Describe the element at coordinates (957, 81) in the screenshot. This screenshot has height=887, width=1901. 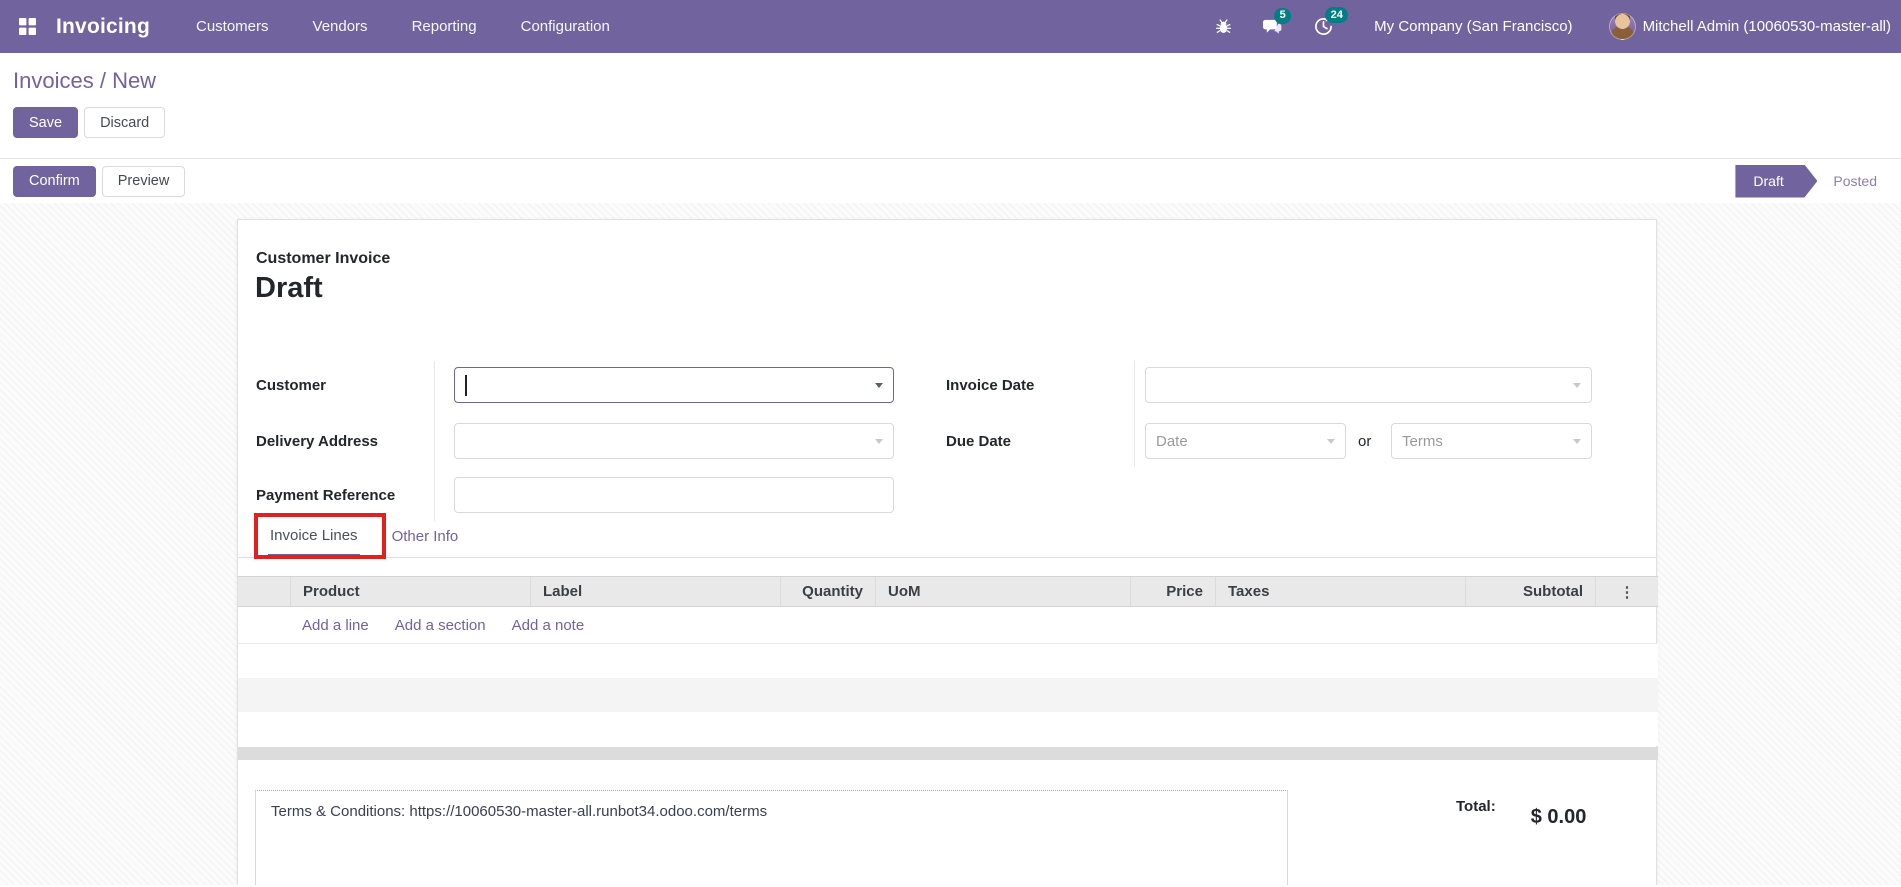
I see `breadcrumb: Invoices / New` at that location.